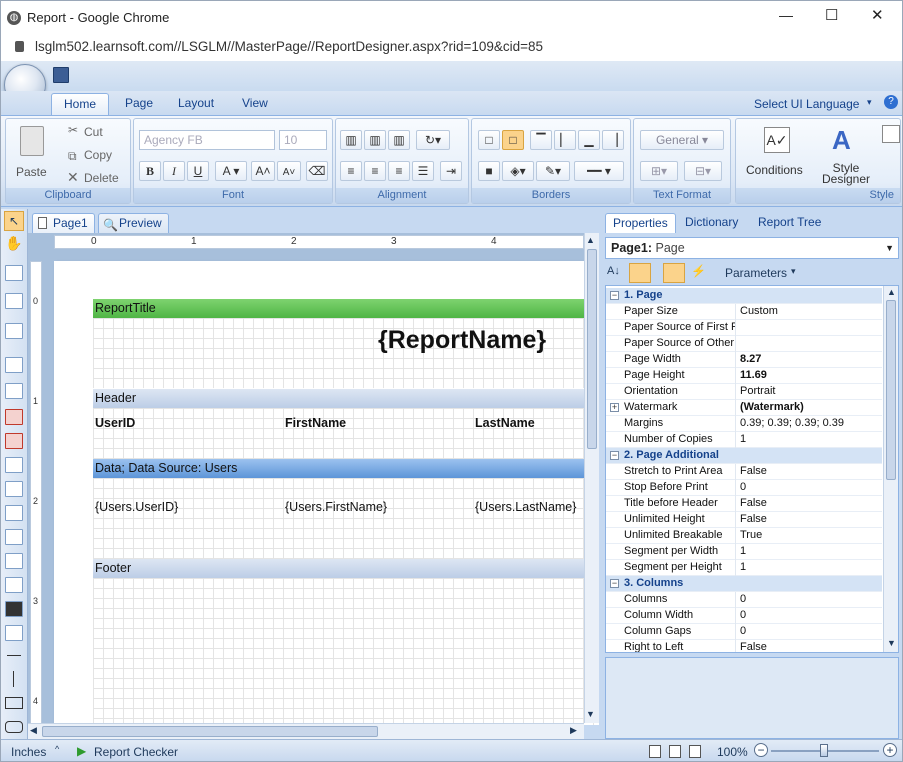  What do you see at coordinates (315, 423) in the screenshot?
I see `header-firstname: FirstName` at bounding box center [315, 423].